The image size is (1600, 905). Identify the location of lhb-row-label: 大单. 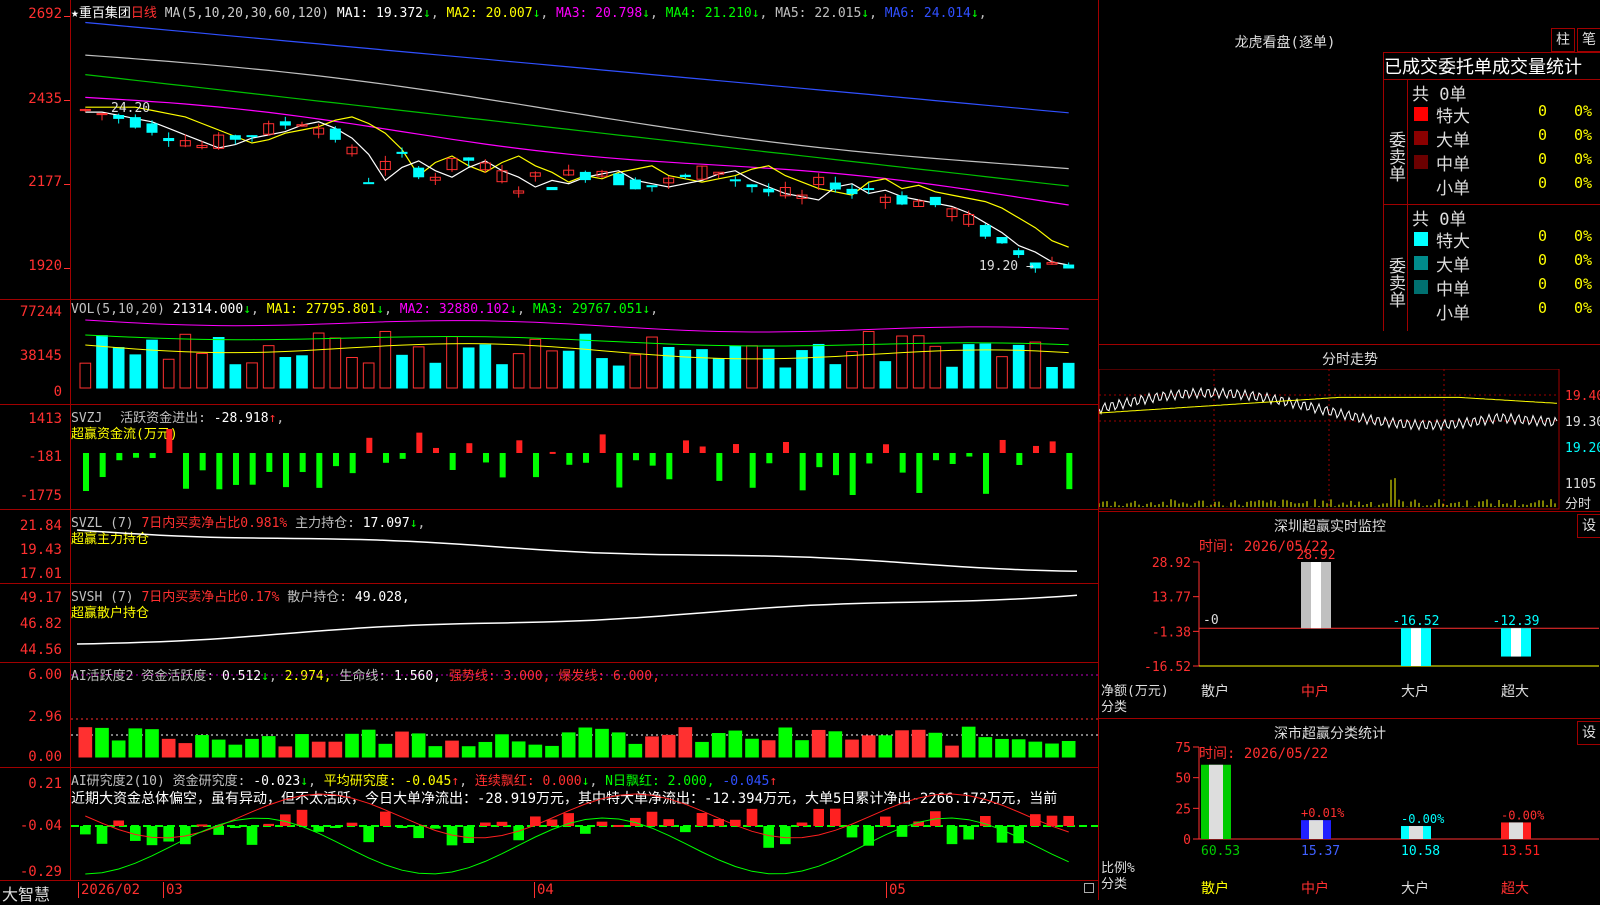
(1453, 141).